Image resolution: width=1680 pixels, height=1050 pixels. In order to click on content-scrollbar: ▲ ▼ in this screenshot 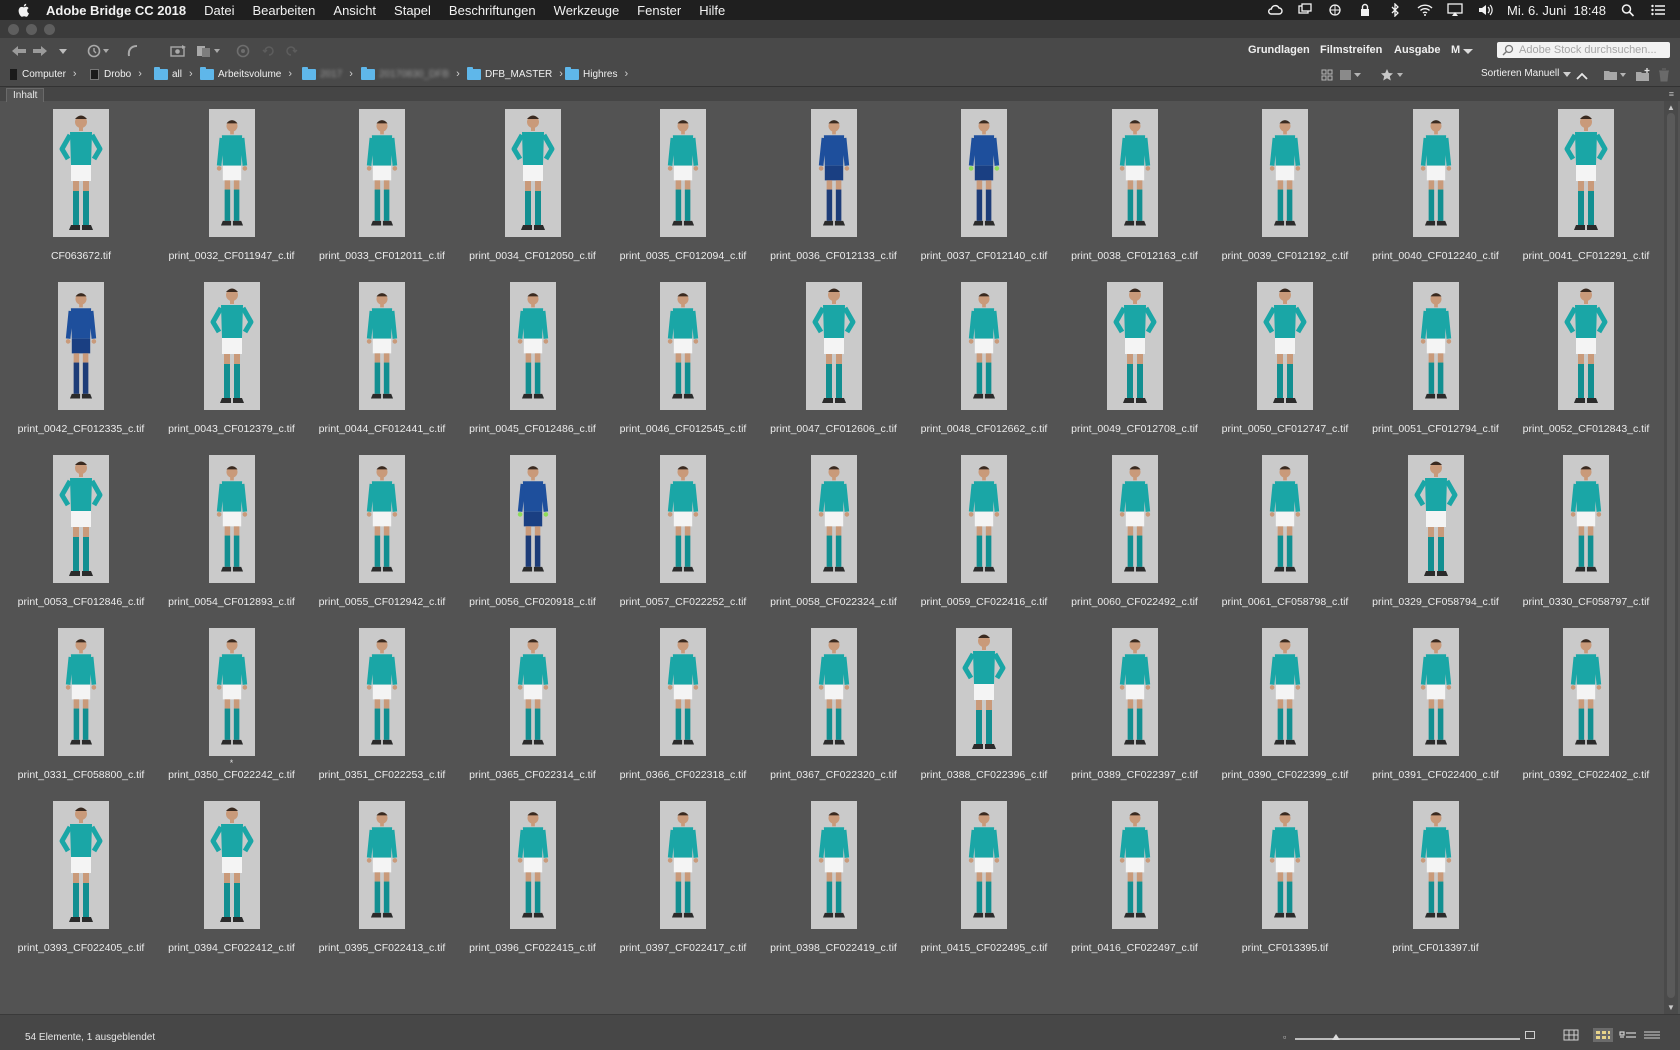, I will do `click(1671, 557)`.